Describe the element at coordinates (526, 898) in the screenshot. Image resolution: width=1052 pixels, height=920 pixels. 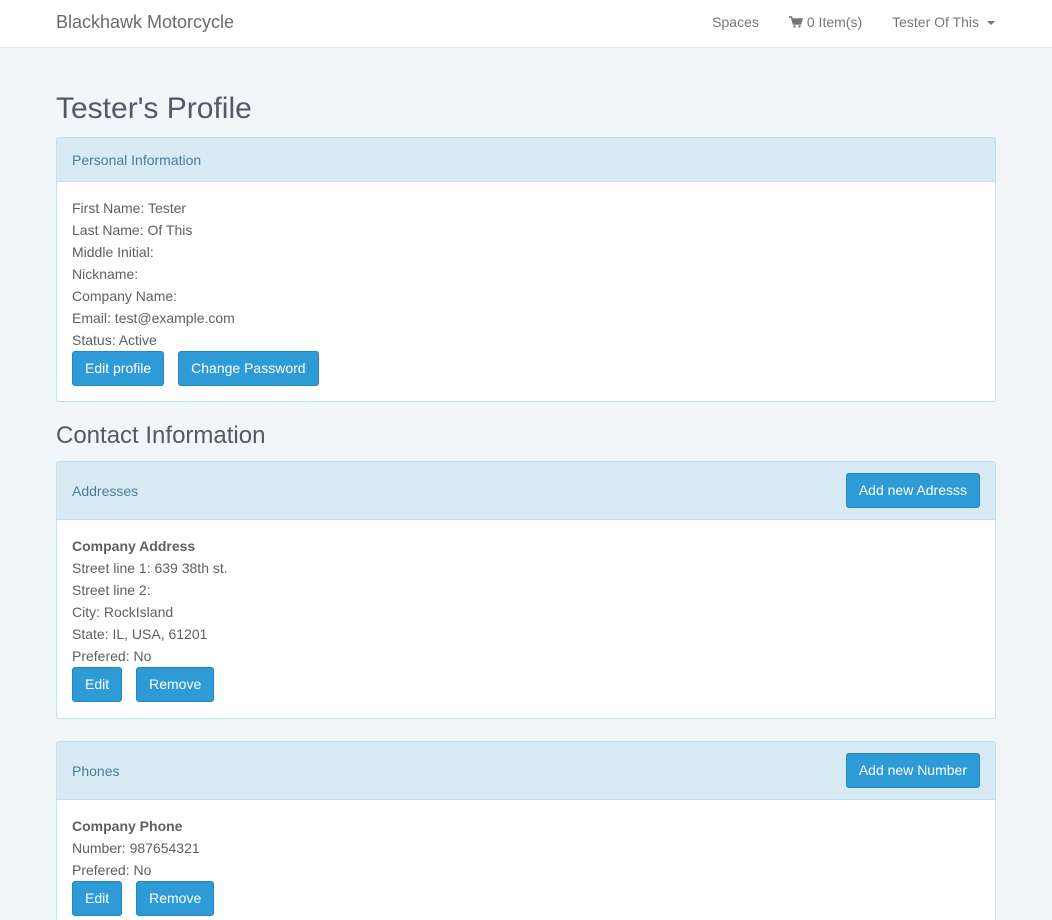
I see `phone-actions: Edit Remove` at that location.